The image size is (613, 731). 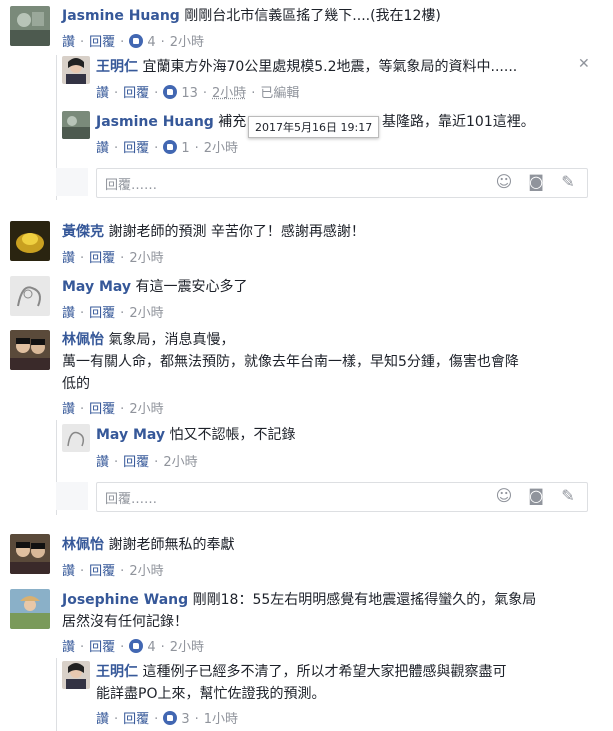 What do you see at coordinates (290, 362) in the screenshot?
I see `comment-text-line2: 萬一有關人命，都無法預防，就像去年台南一樣，早知5分鍾，傷害也會降` at bounding box center [290, 362].